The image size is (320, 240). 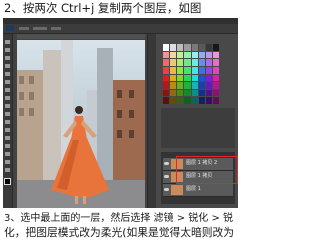 I want to click on photoshop-logo-icon, so click(x=10, y=28).